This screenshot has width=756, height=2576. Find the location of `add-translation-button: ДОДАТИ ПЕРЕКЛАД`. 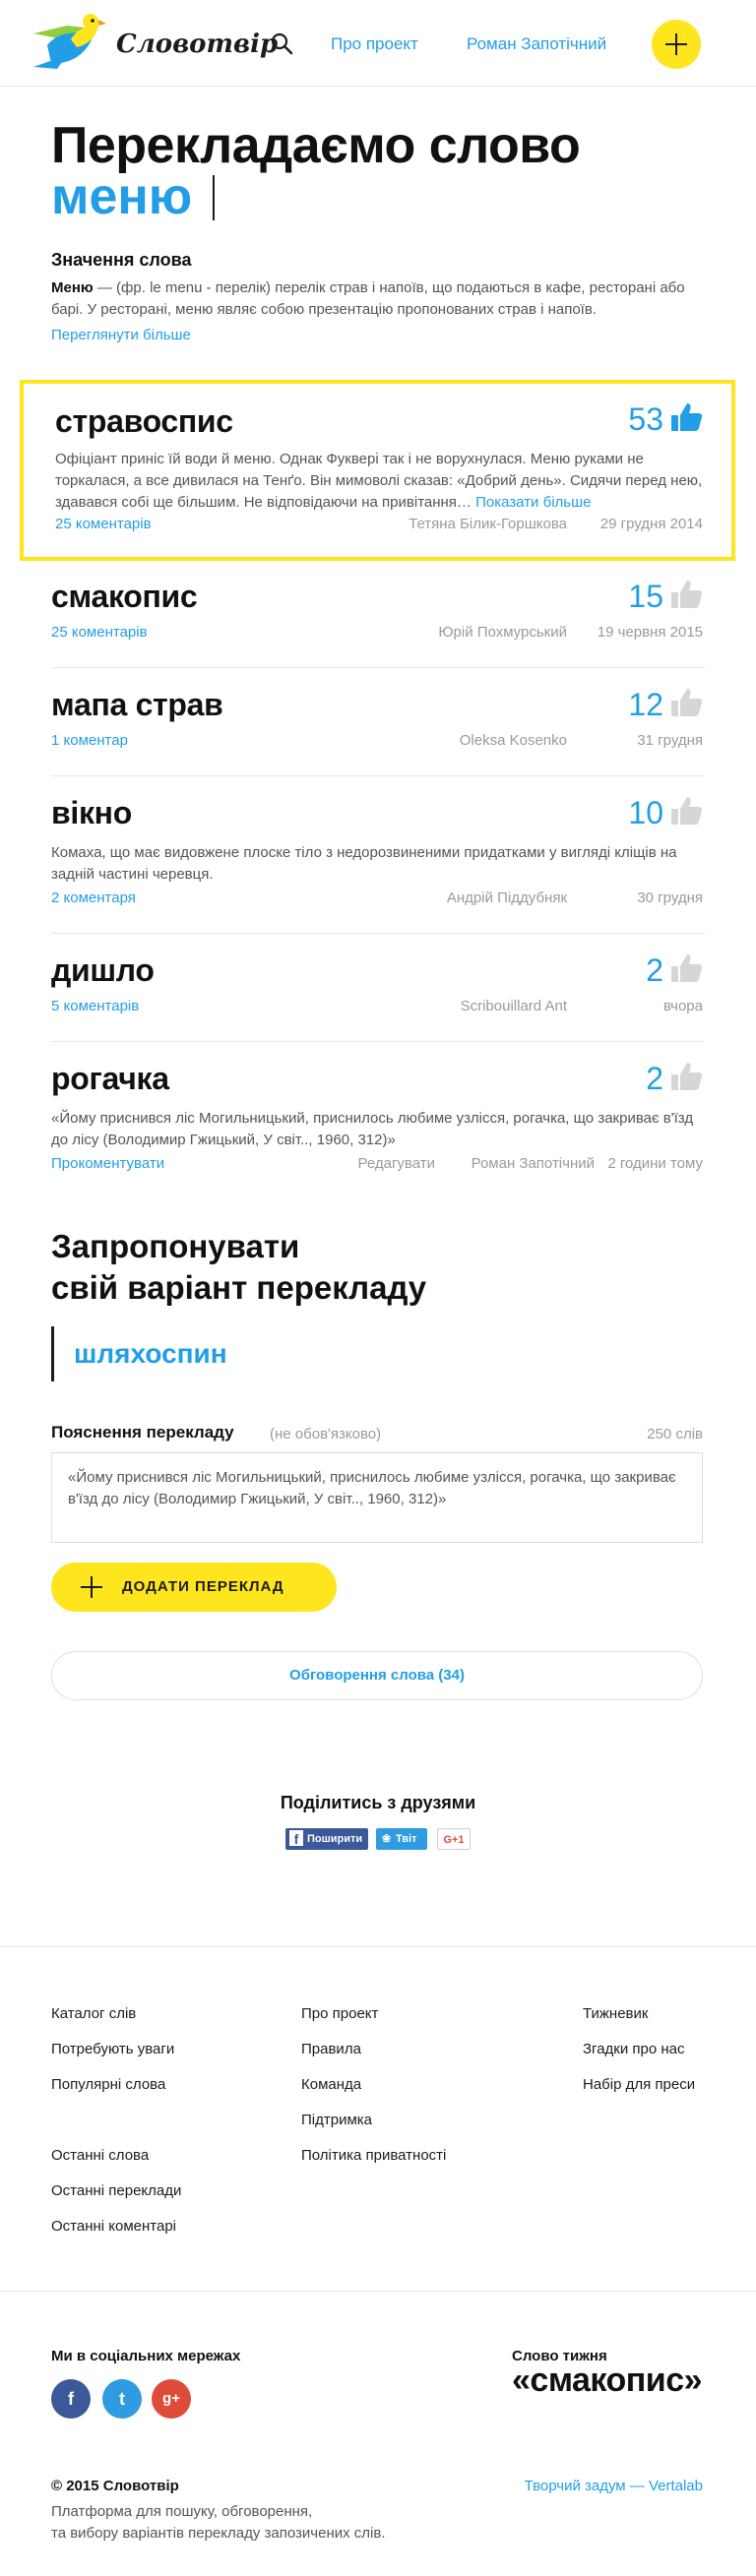

add-translation-button: ДОДАТИ ПЕРЕКЛАД is located at coordinates (194, 1587).